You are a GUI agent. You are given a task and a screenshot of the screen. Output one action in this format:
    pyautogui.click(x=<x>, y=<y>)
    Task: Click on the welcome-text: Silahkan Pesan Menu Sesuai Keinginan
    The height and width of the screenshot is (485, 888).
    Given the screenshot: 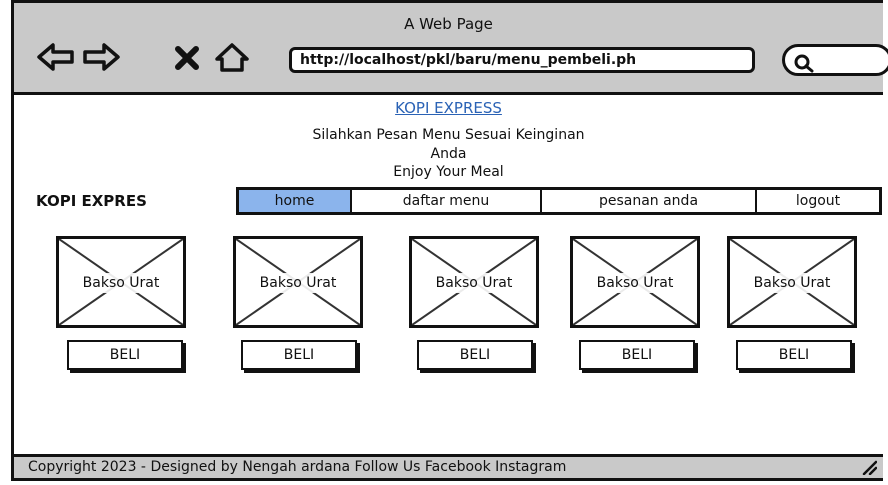 What is the action you would take?
    pyautogui.click(x=448, y=135)
    